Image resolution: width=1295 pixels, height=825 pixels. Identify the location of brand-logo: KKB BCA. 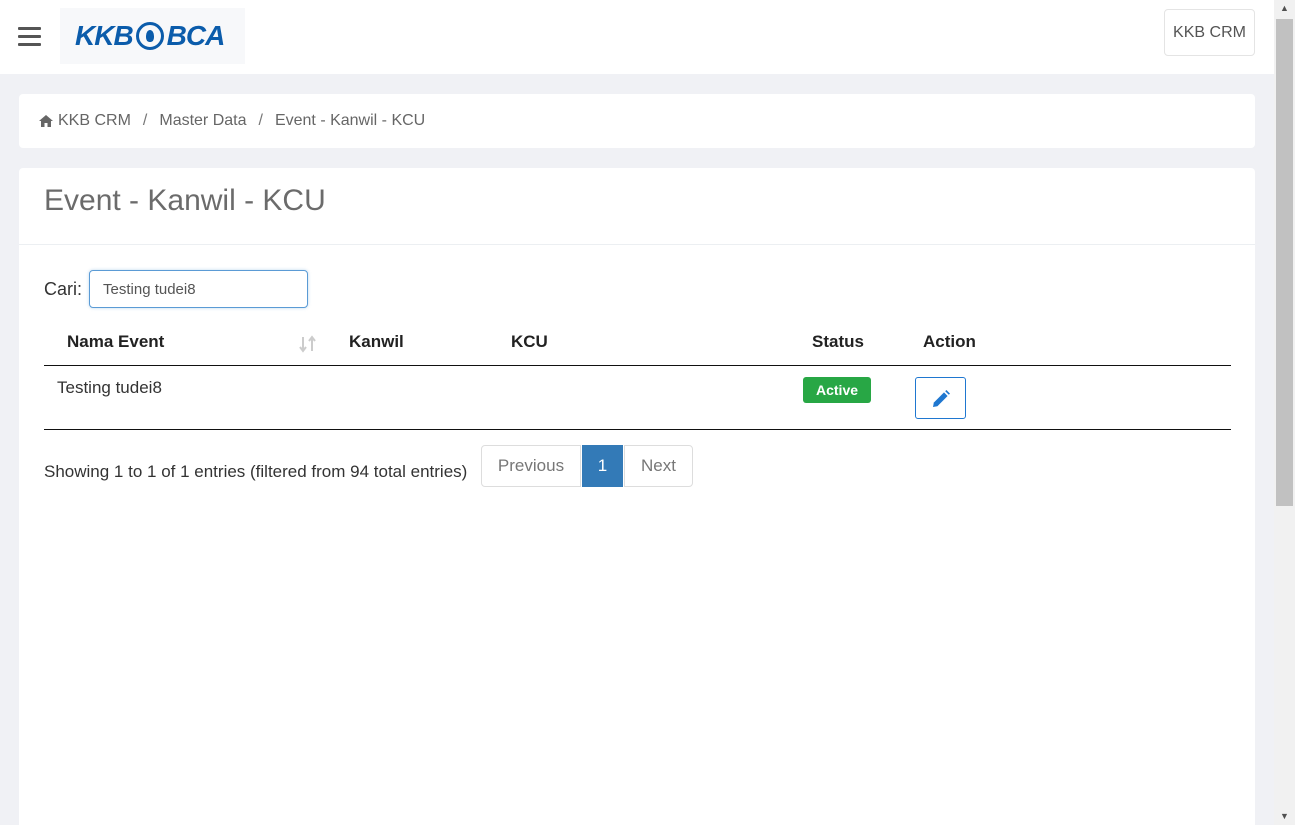
(152, 36).